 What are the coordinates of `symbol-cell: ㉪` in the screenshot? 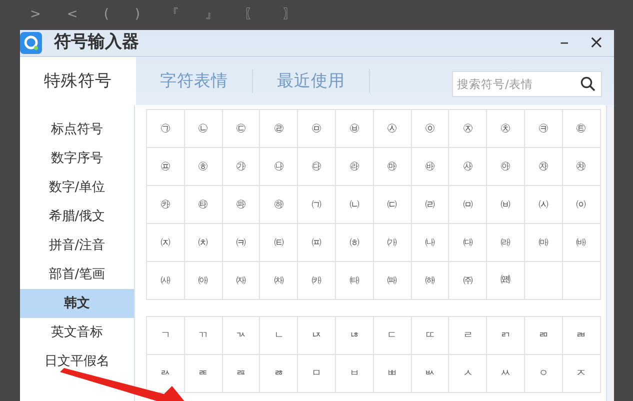 It's located at (543, 129).